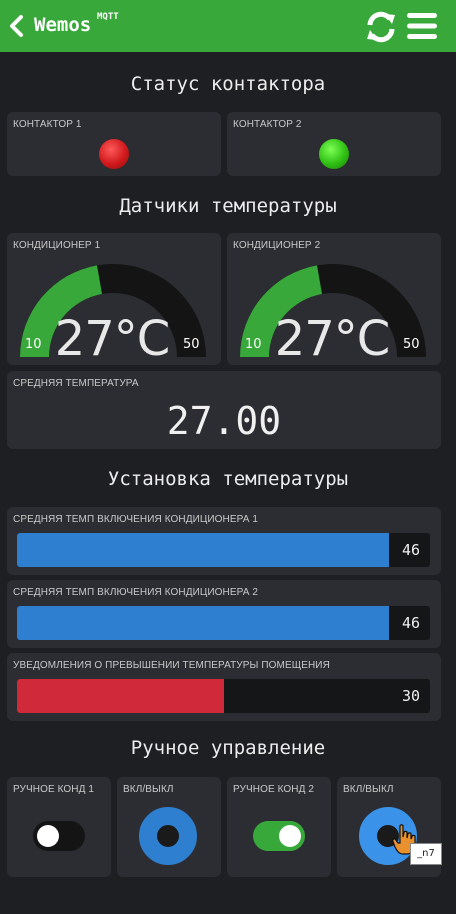 Image resolution: width=456 pixels, height=914 pixels. Describe the element at coordinates (136, 592) in the screenshot. I see `slider-2-label: СРЕДНЯЯ ТЕМП ВКЛЮЧЕНИЯ КОНДИЦИОНЕРА 2` at that location.